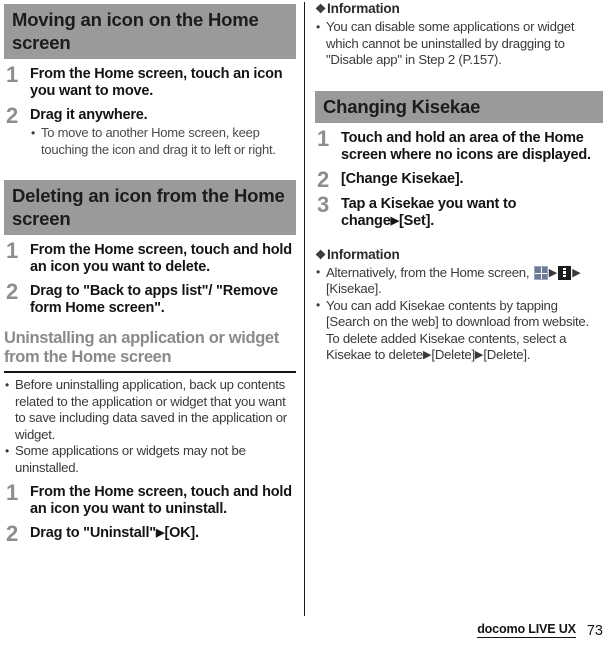  I want to click on step-title: Drag it anywhere., so click(89, 115).